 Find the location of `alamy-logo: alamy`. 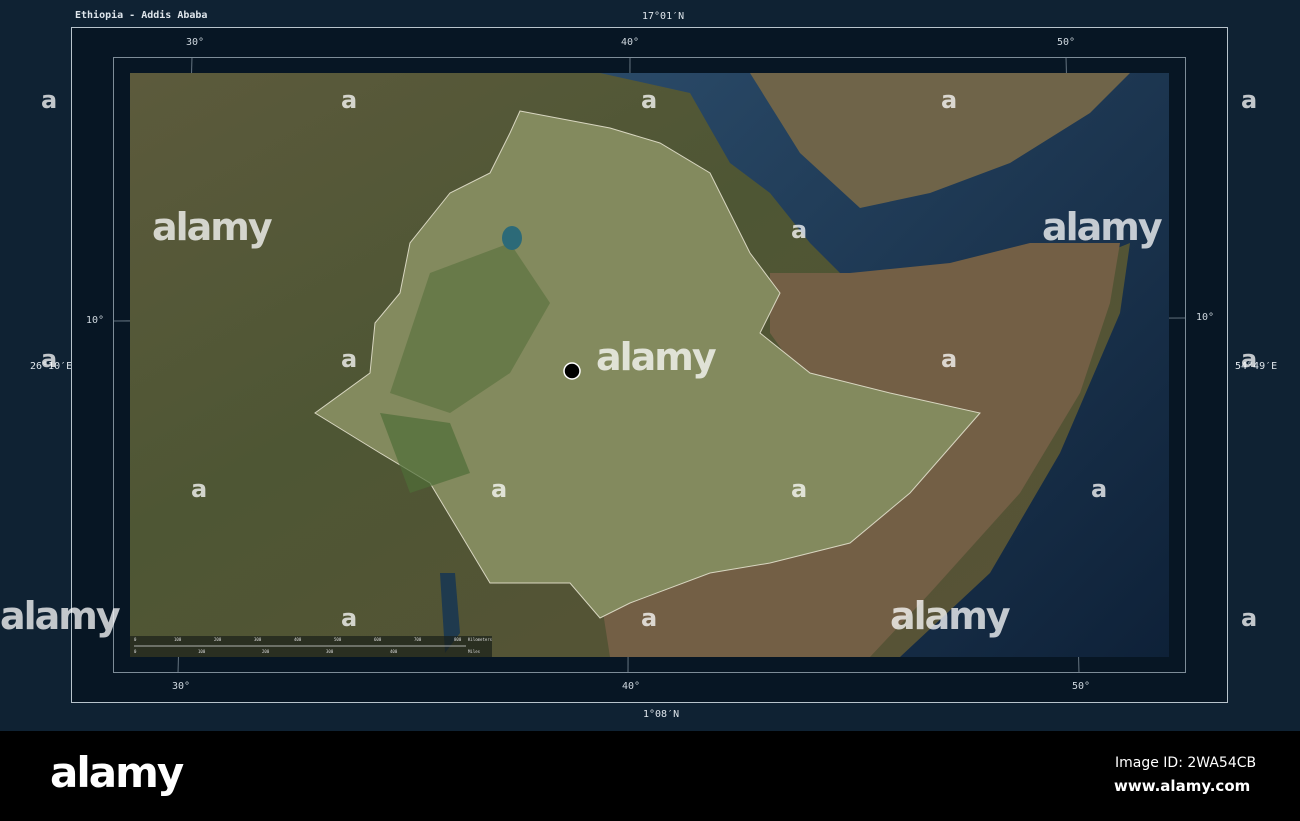

alamy-logo: alamy is located at coordinates (117, 772).